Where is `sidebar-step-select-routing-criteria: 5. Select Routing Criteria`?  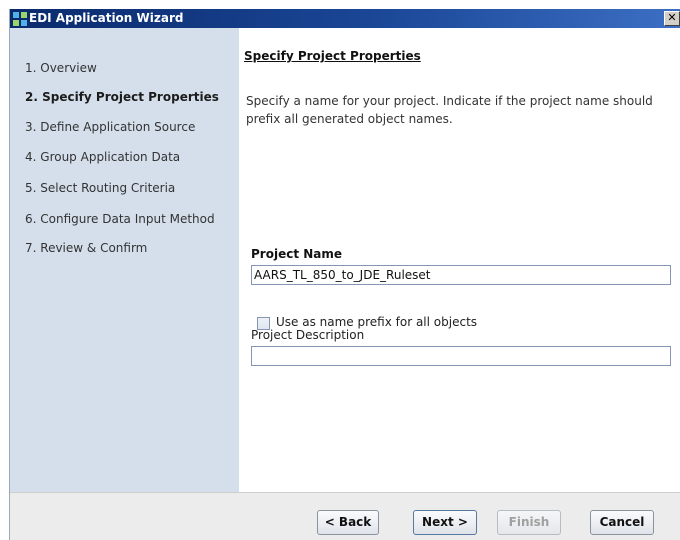 sidebar-step-select-routing-criteria: 5. Select Routing Criteria is located at coordinates (100, 188).